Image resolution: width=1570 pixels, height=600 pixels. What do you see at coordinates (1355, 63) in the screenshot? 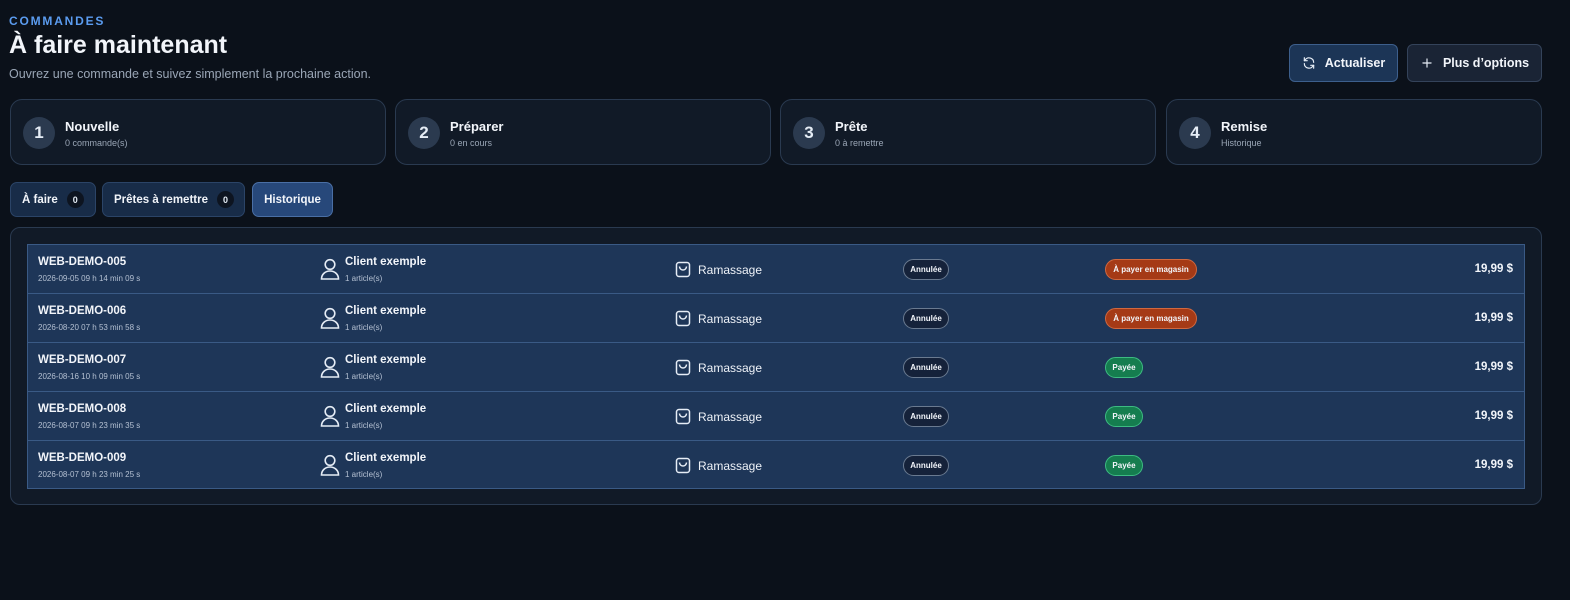
I see `refresh-button-label: Actualiser` at bounding box center [1355, 63].